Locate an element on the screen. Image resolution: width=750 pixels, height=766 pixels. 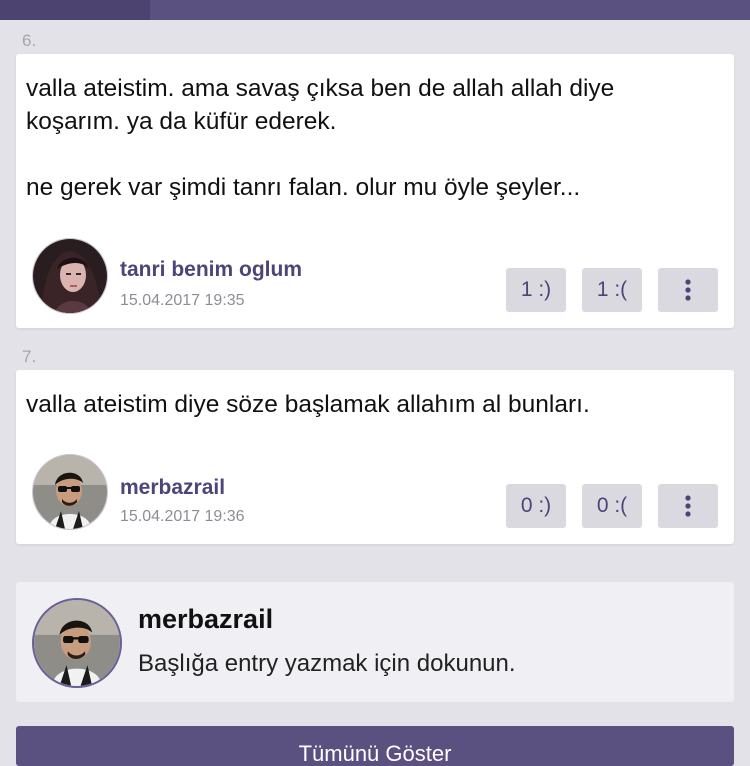
author-link: tanri benim oglum is located at coordinates (211, 270).